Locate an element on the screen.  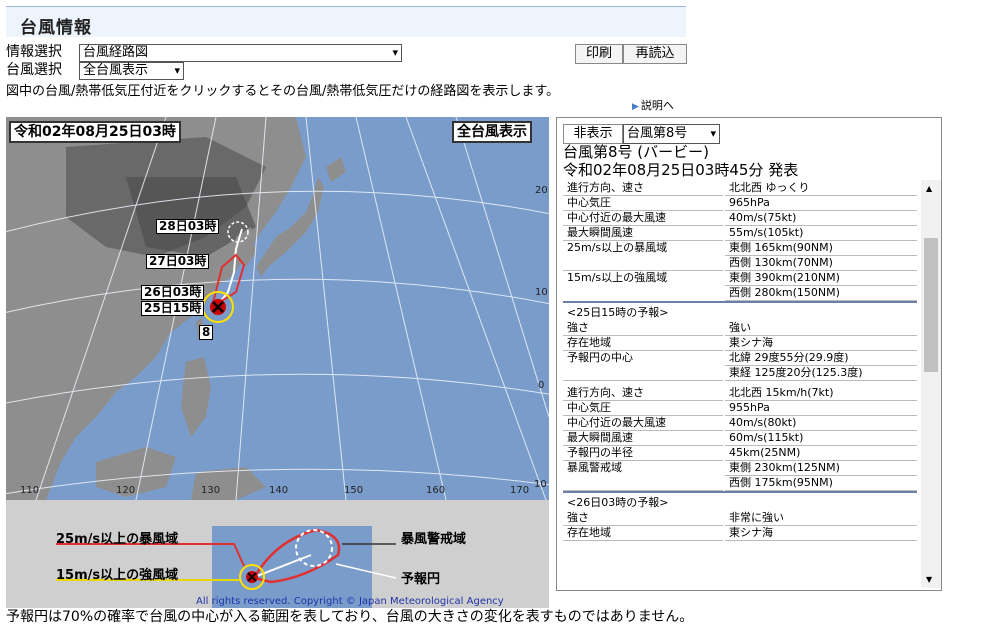
table-row: 強さ 非常に強い is located at coordinates (740, 518).